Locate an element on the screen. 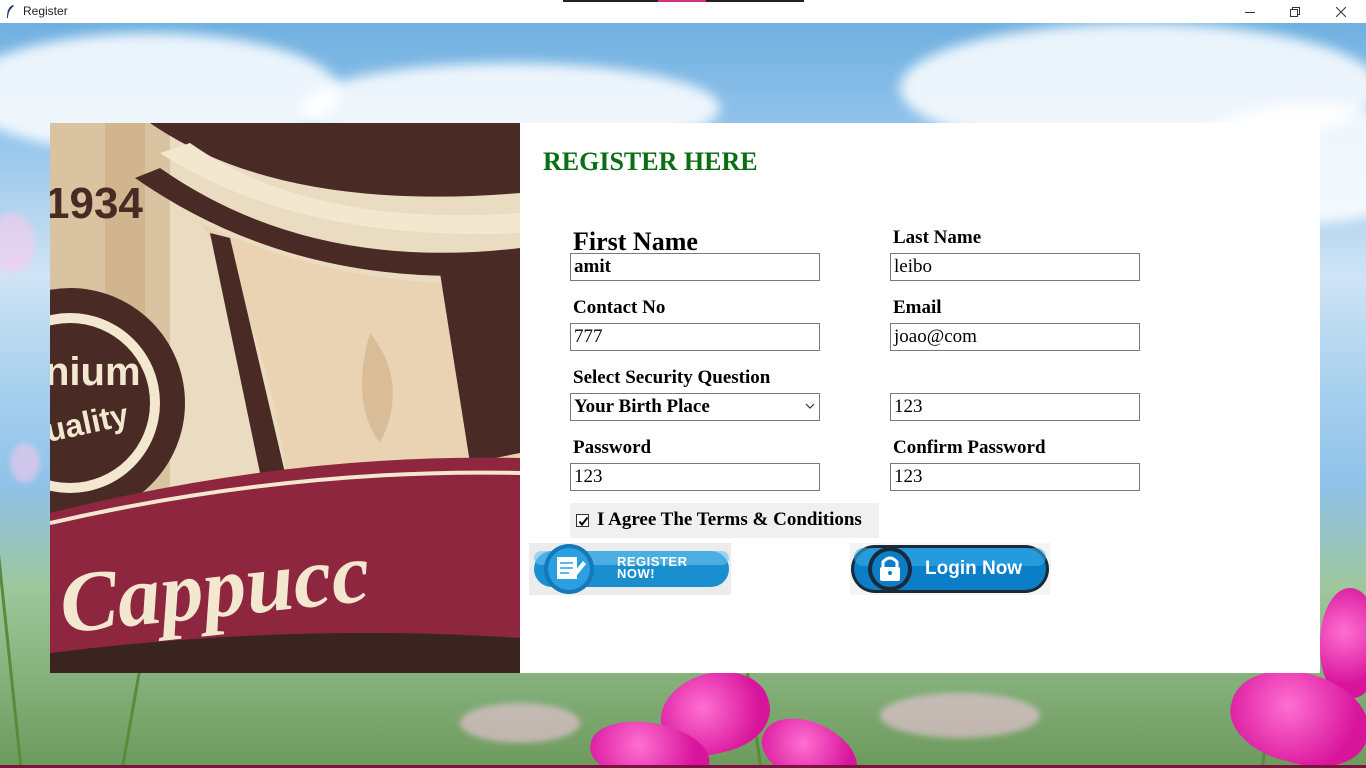 The height and width of the screenshot is (768, 1366). security-question-value: Your Birth Place is located at coordinates (642, 406).